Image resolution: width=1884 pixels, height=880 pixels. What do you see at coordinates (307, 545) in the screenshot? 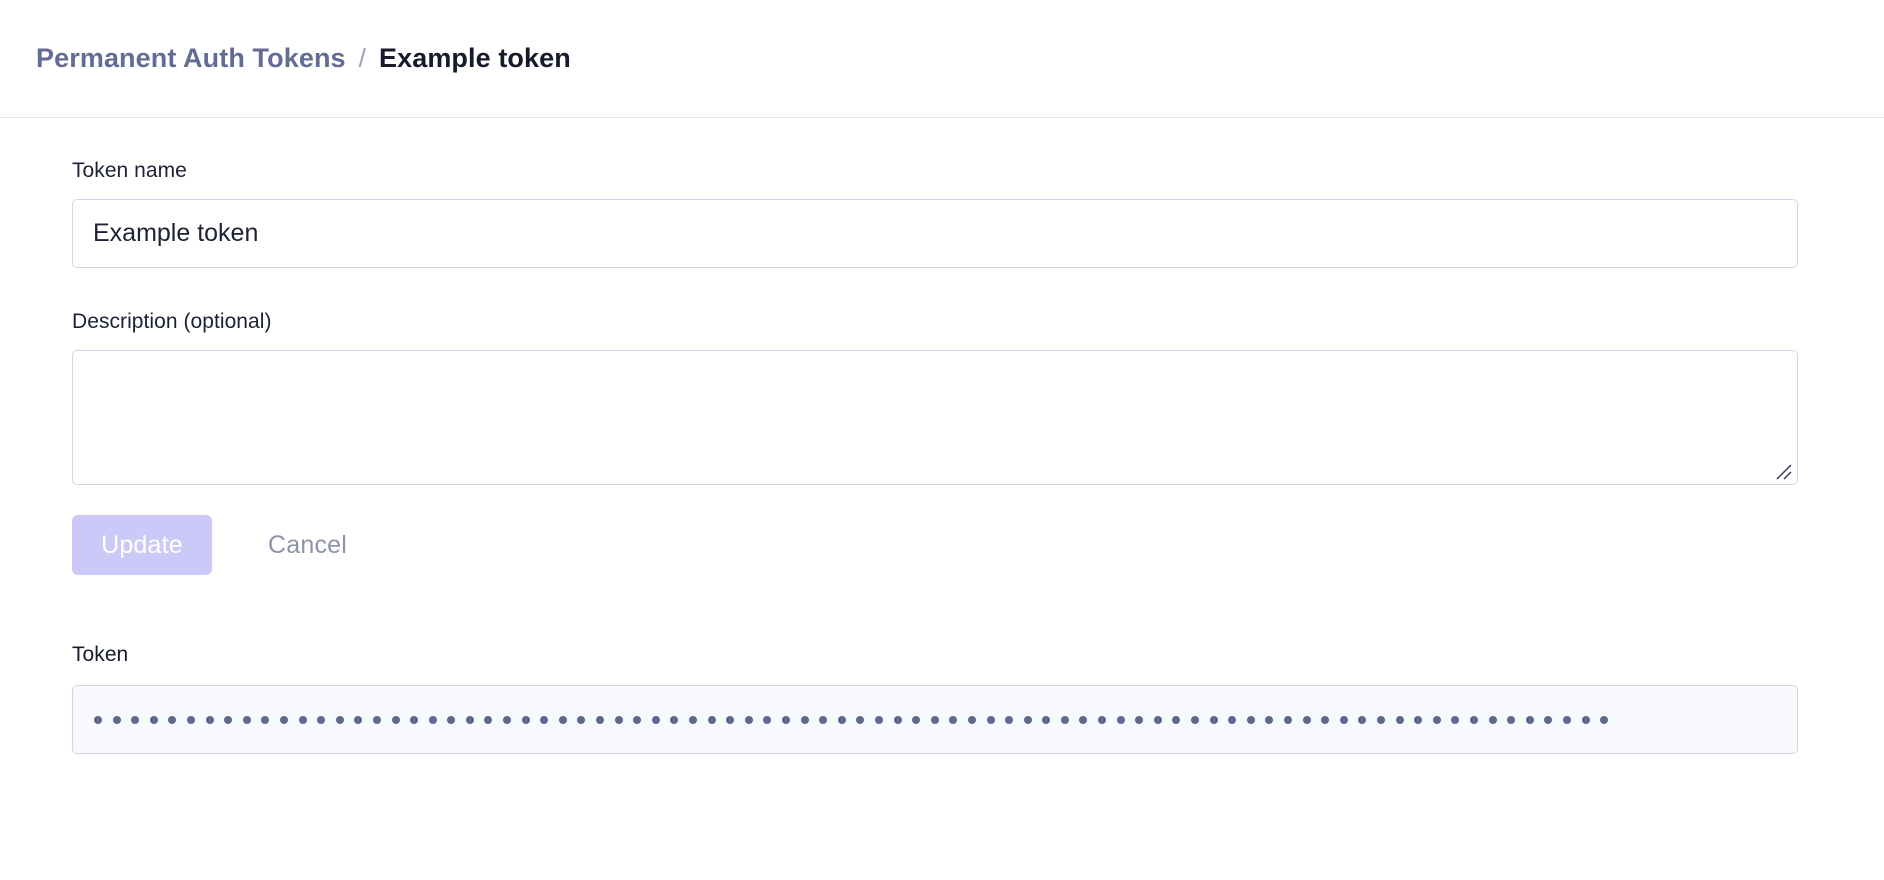
I see `cancel-button: Cancel` at bounding box center [307, 545].